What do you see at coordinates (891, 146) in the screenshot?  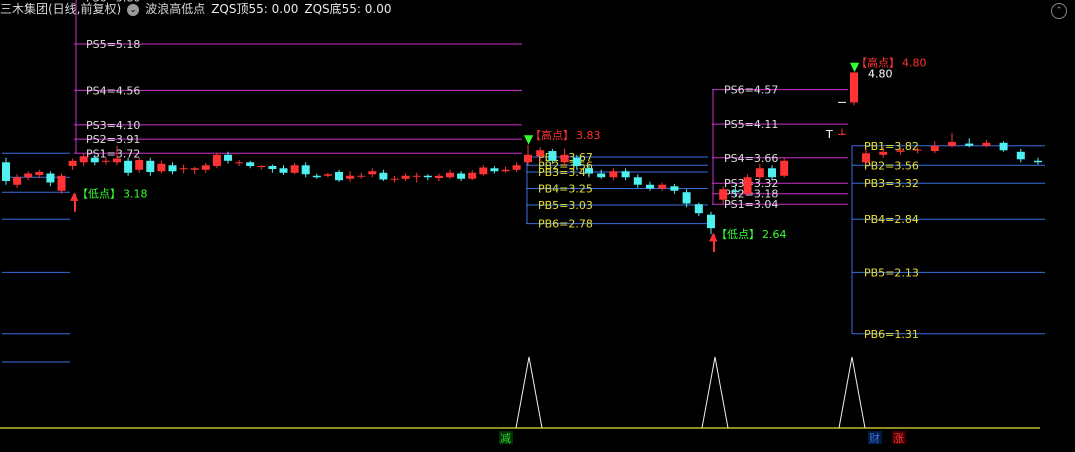 I see `pb-label-1-0: PB1=3.82` at bounding box center [891, 146].